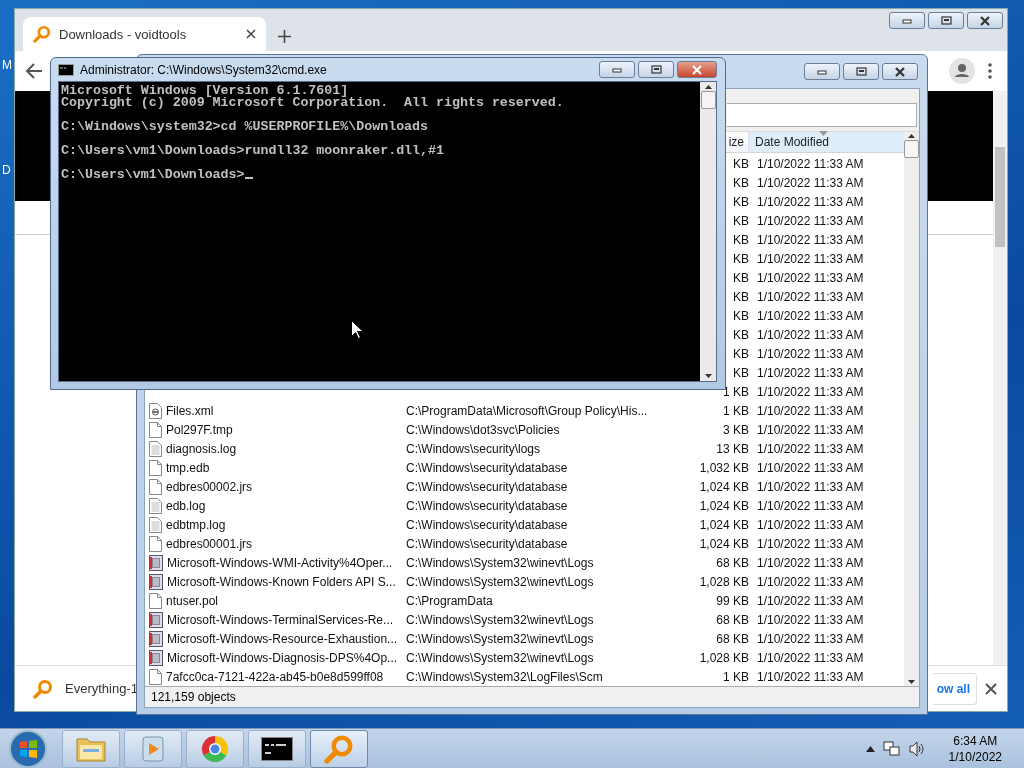 The image size is (1024, 768). Describe the element at coordinates (245, 126) in the screenshot. I see `console-line: C:\Windows\system32>cd %USERPROFILE%\Downloads` at that location.